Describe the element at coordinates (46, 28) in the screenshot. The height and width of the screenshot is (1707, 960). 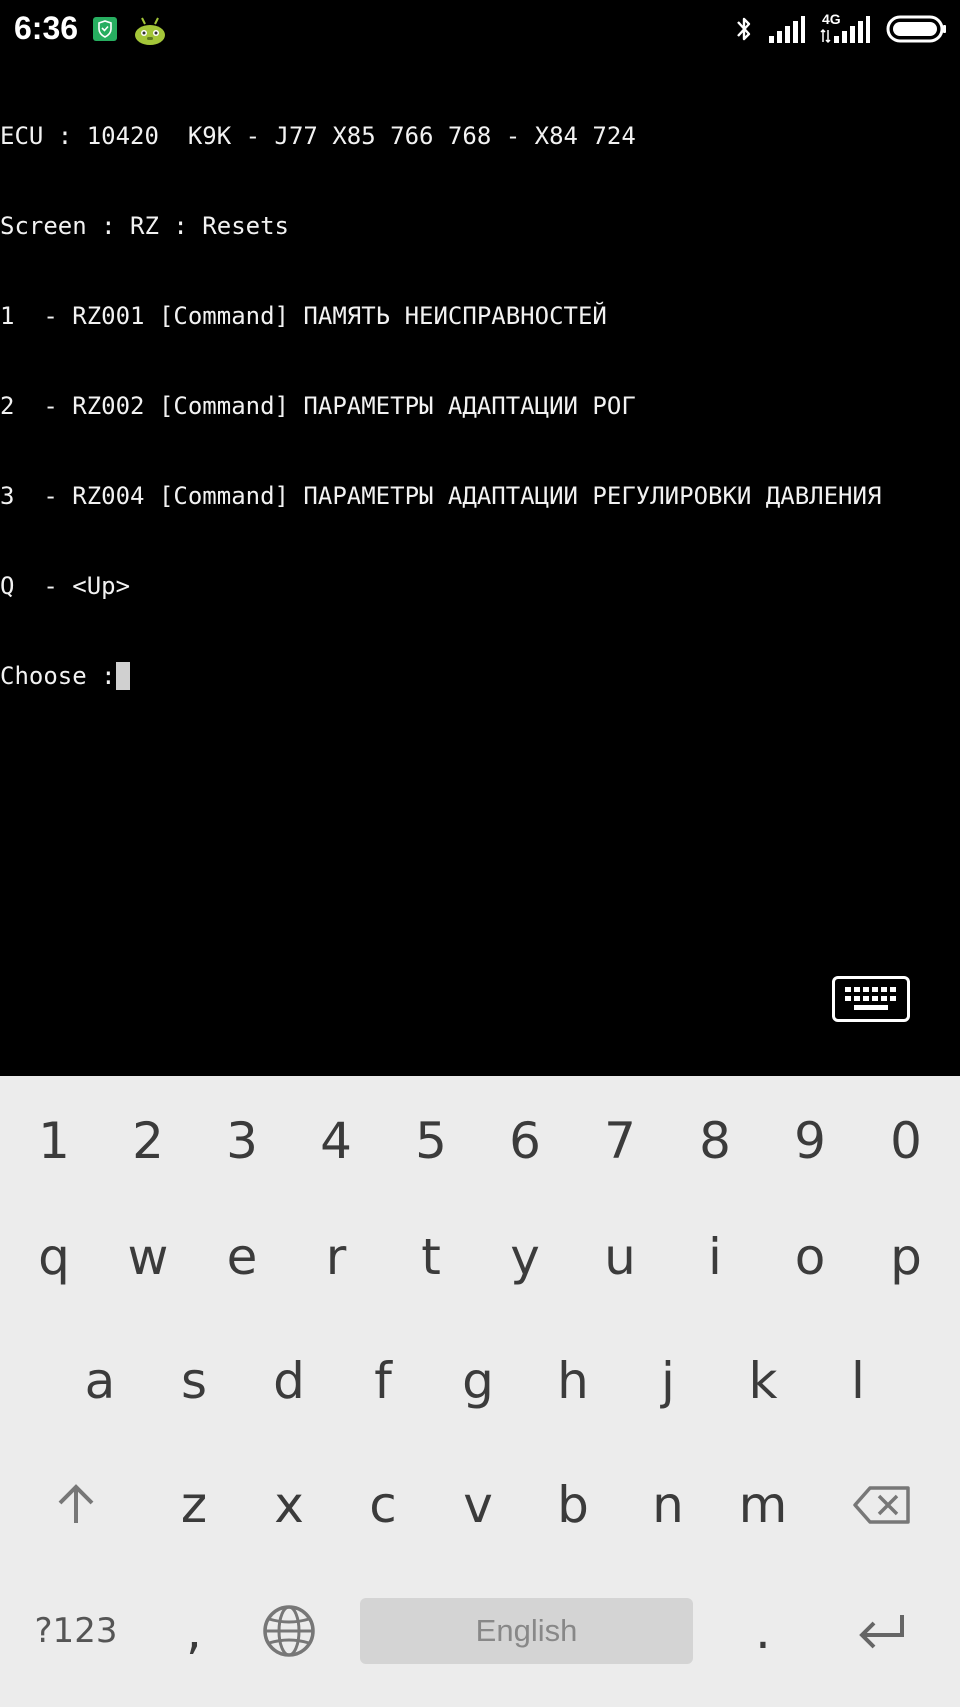
I see `status-time: 6:36` at that location.